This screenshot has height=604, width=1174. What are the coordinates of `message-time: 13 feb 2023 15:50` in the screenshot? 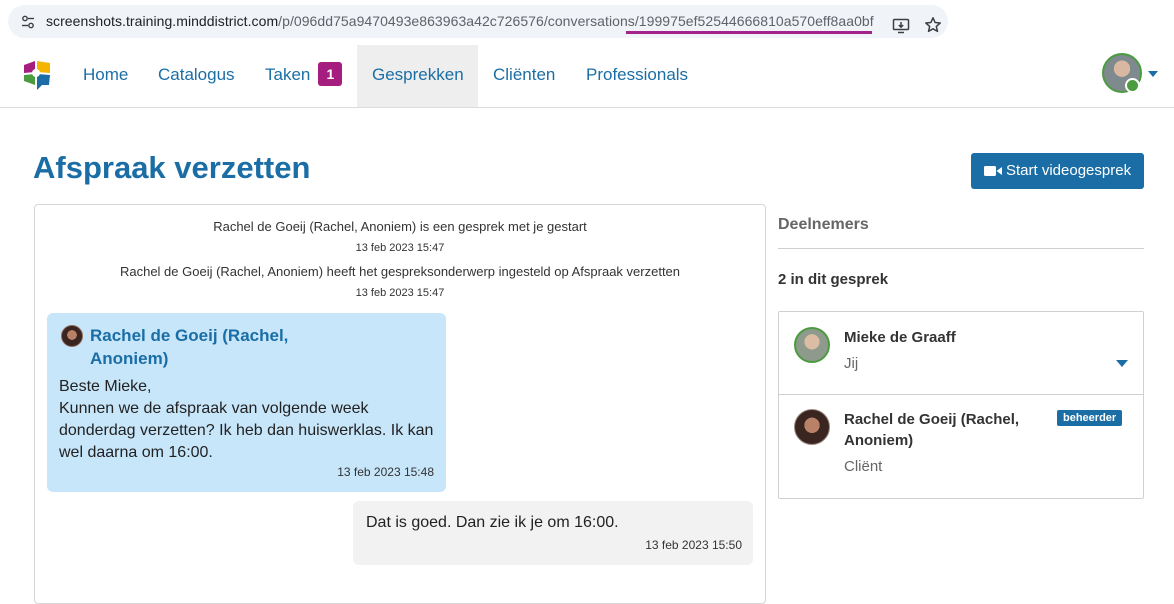 It's located at (693, 545).